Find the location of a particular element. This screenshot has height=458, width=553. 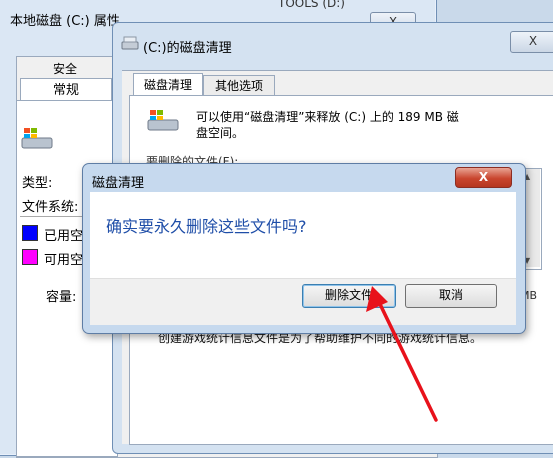

tab-security: 安全 is located at coordinates (65, 69).